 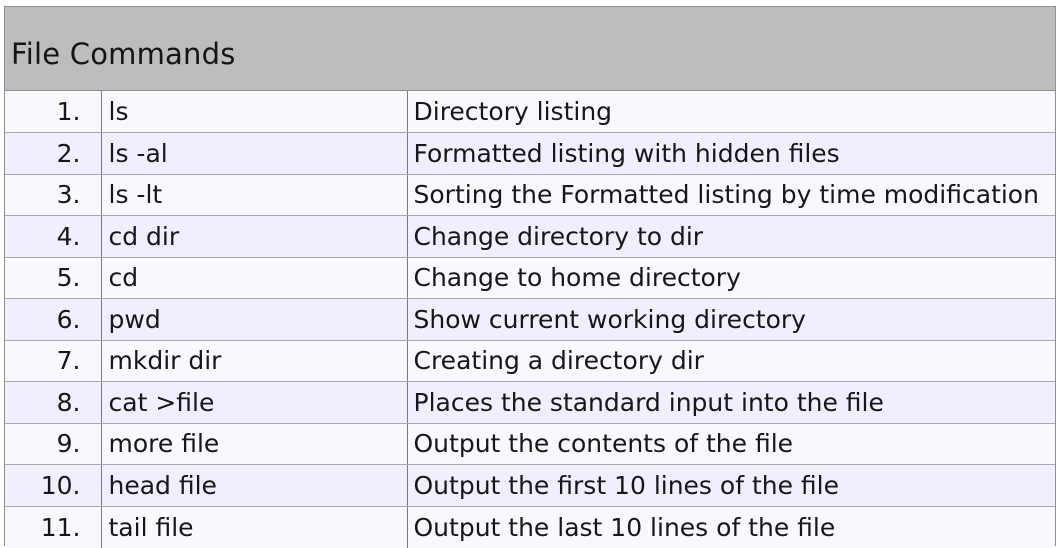 What do you see at coordinates (731, 485) in the screenshot?
I see `description-cell: Output the first 10 lines of the file` at bounding box center [731, 485].